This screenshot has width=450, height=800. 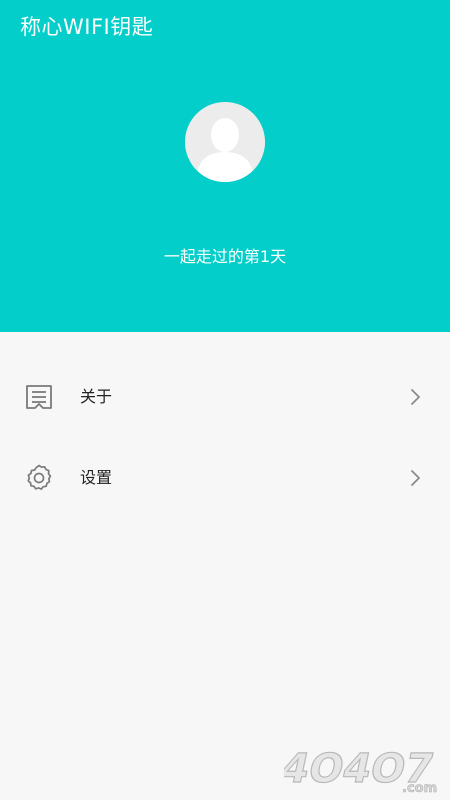 What do you see at coordinates (39, 397) in the screenshot?
I see `document-icon` at bounding box center [39, 397].